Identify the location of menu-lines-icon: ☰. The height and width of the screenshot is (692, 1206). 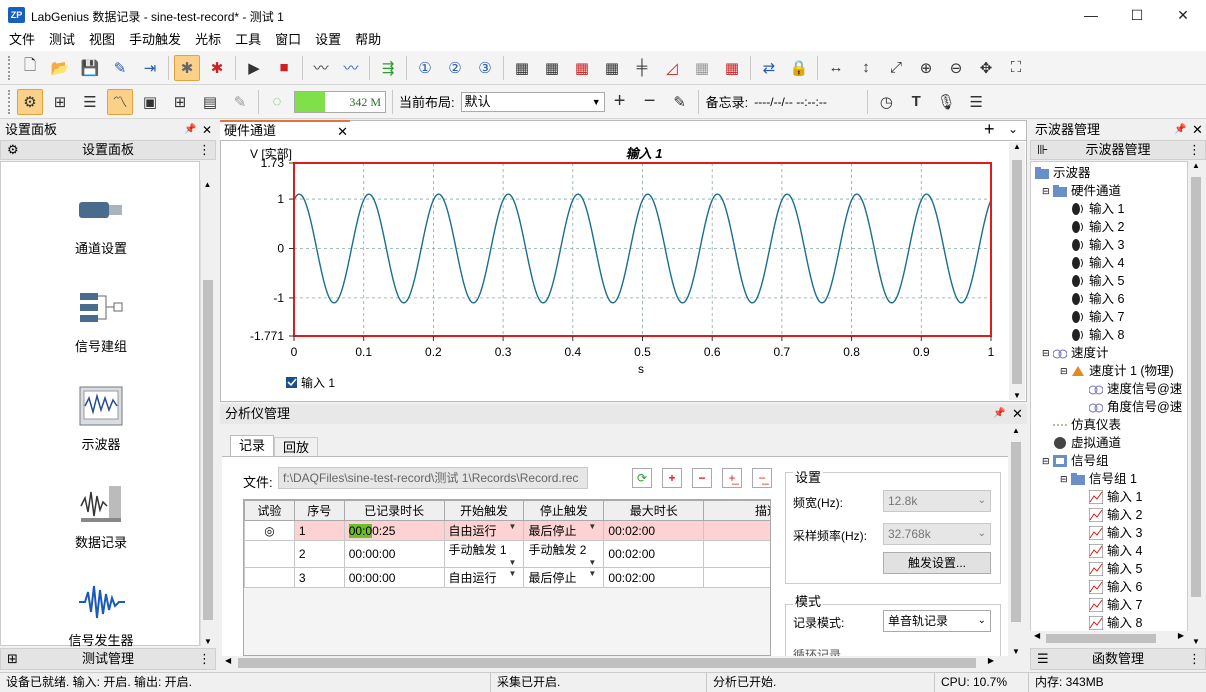
(976, 102).